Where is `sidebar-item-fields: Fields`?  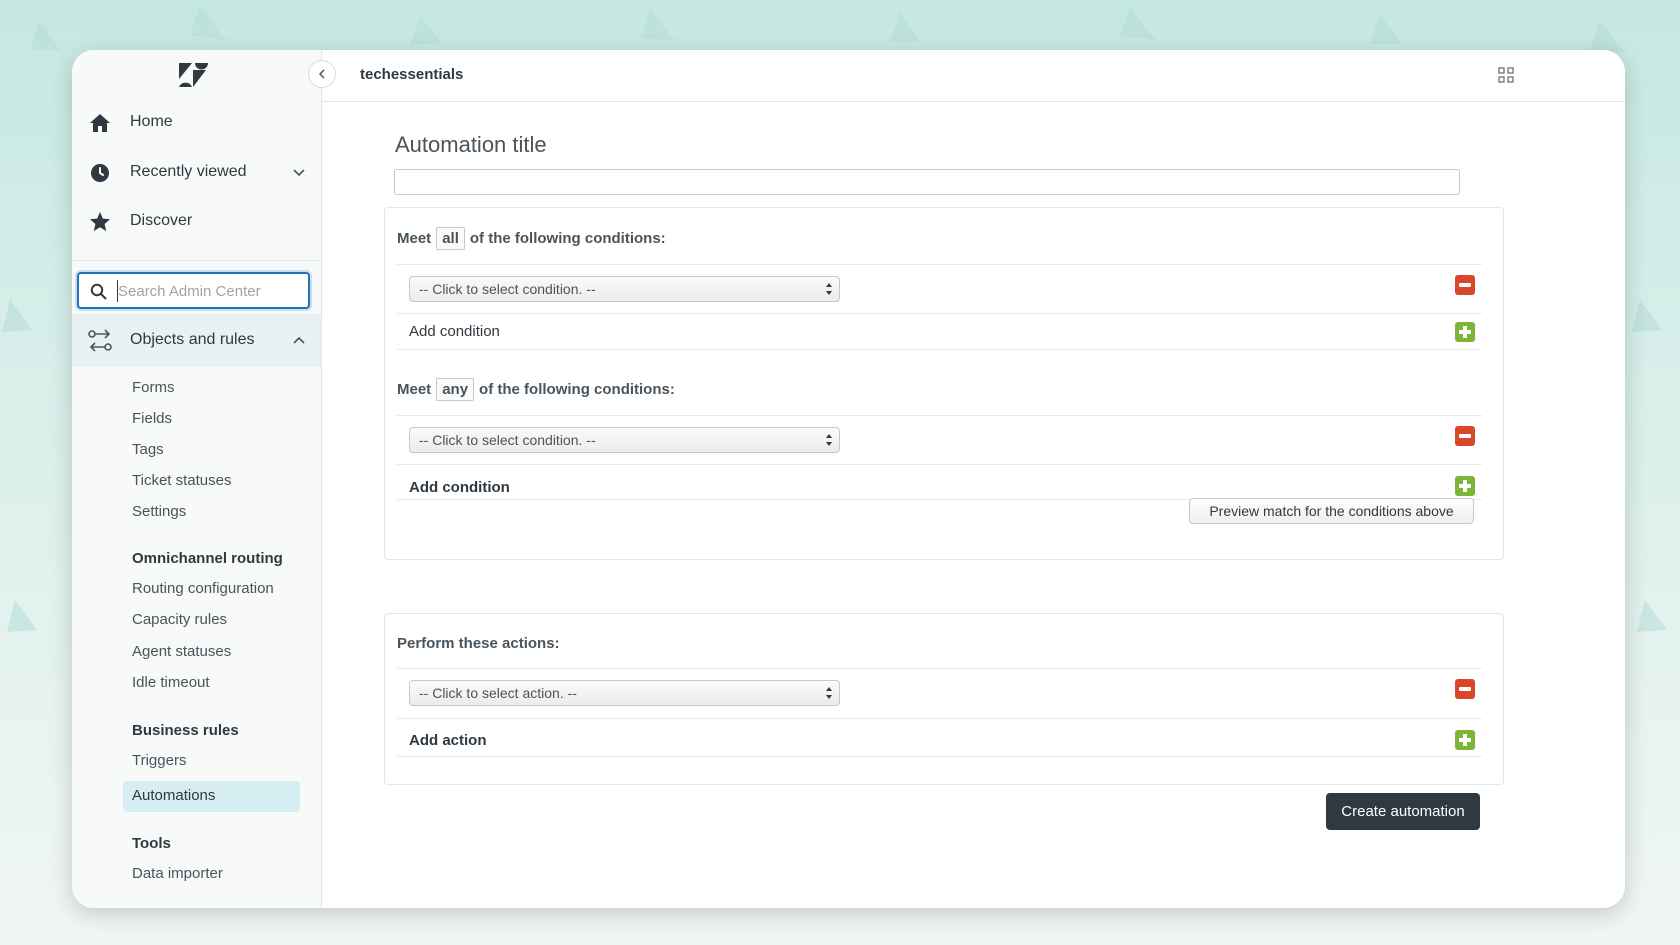
sidebar-item-fields: Fields is located at coordinates (152, 418).